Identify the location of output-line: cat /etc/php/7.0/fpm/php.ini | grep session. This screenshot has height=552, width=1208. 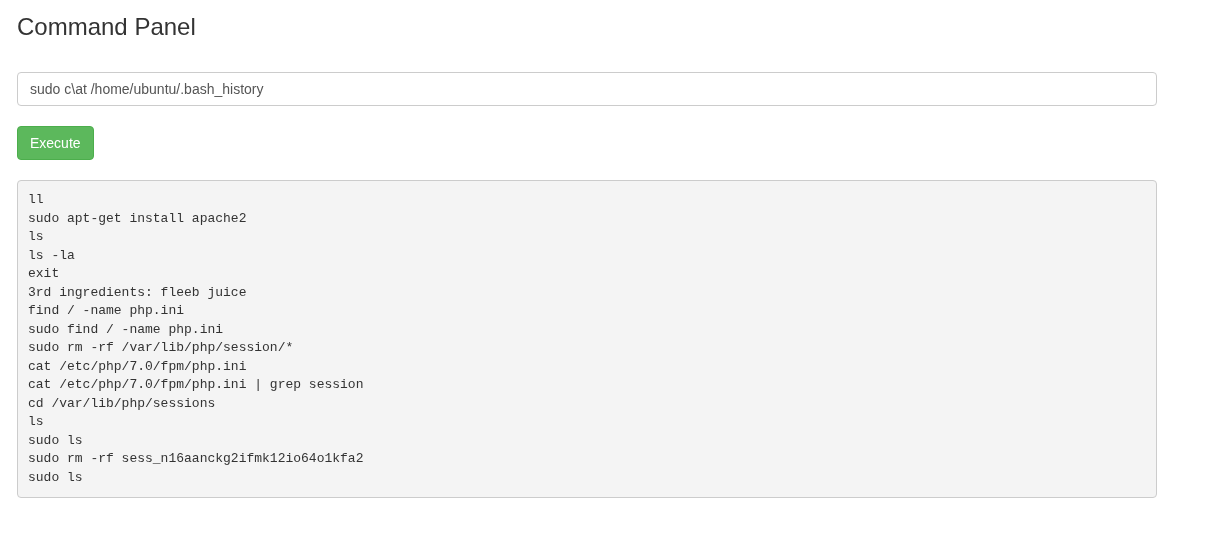
(196, 385).